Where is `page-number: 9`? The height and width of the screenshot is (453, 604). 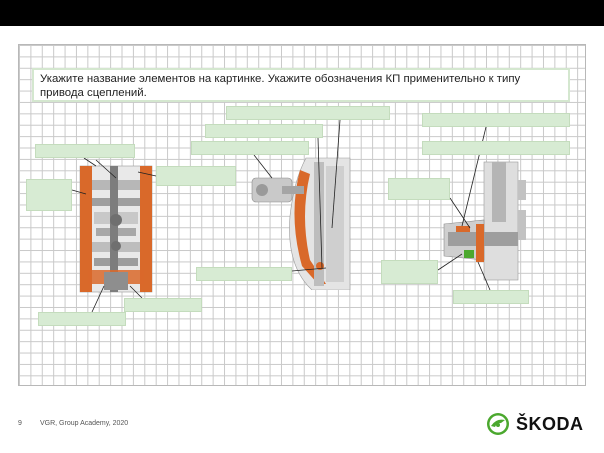 page-number: 9 is located at coordinates (20, 423).